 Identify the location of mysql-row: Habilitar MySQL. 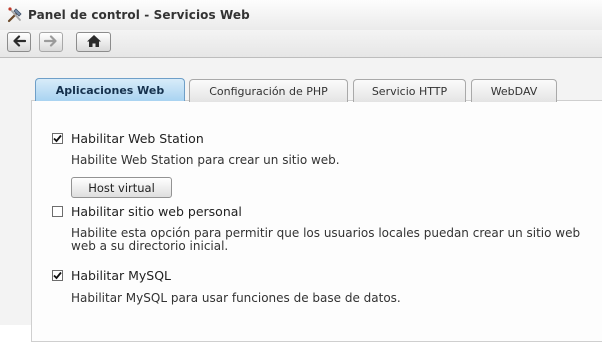
(111, 275).